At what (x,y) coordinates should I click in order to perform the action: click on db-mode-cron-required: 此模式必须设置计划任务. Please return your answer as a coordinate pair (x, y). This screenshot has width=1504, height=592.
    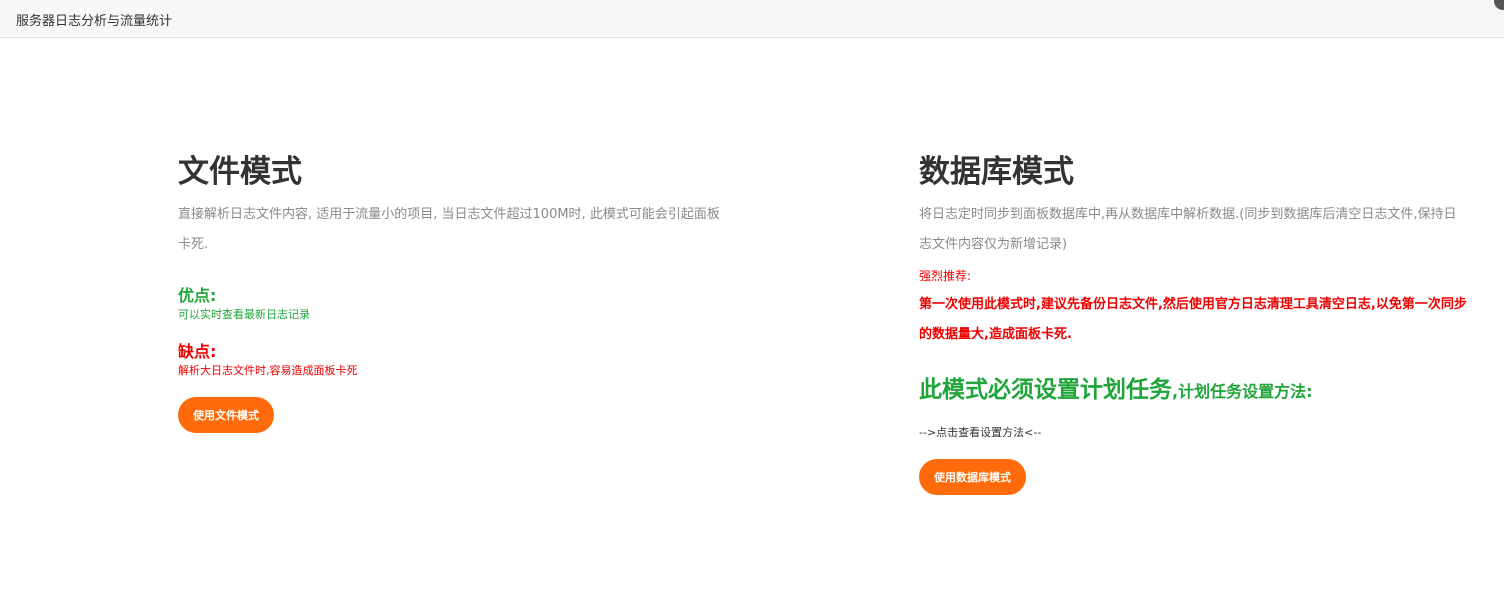
    Looking at the image, I should click on (1045, 390).